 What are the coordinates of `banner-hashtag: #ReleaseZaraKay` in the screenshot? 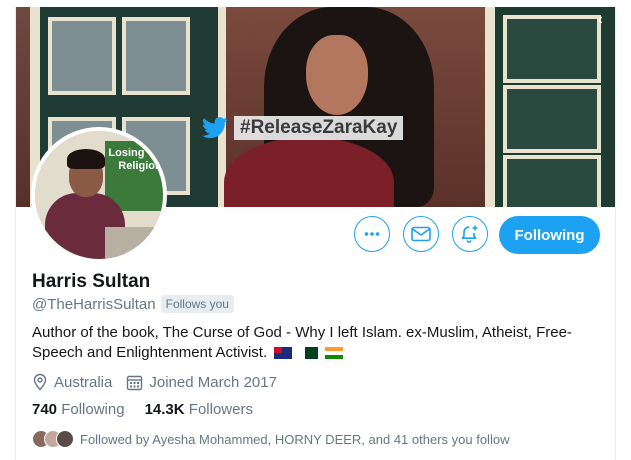 It's located at (303, 128).